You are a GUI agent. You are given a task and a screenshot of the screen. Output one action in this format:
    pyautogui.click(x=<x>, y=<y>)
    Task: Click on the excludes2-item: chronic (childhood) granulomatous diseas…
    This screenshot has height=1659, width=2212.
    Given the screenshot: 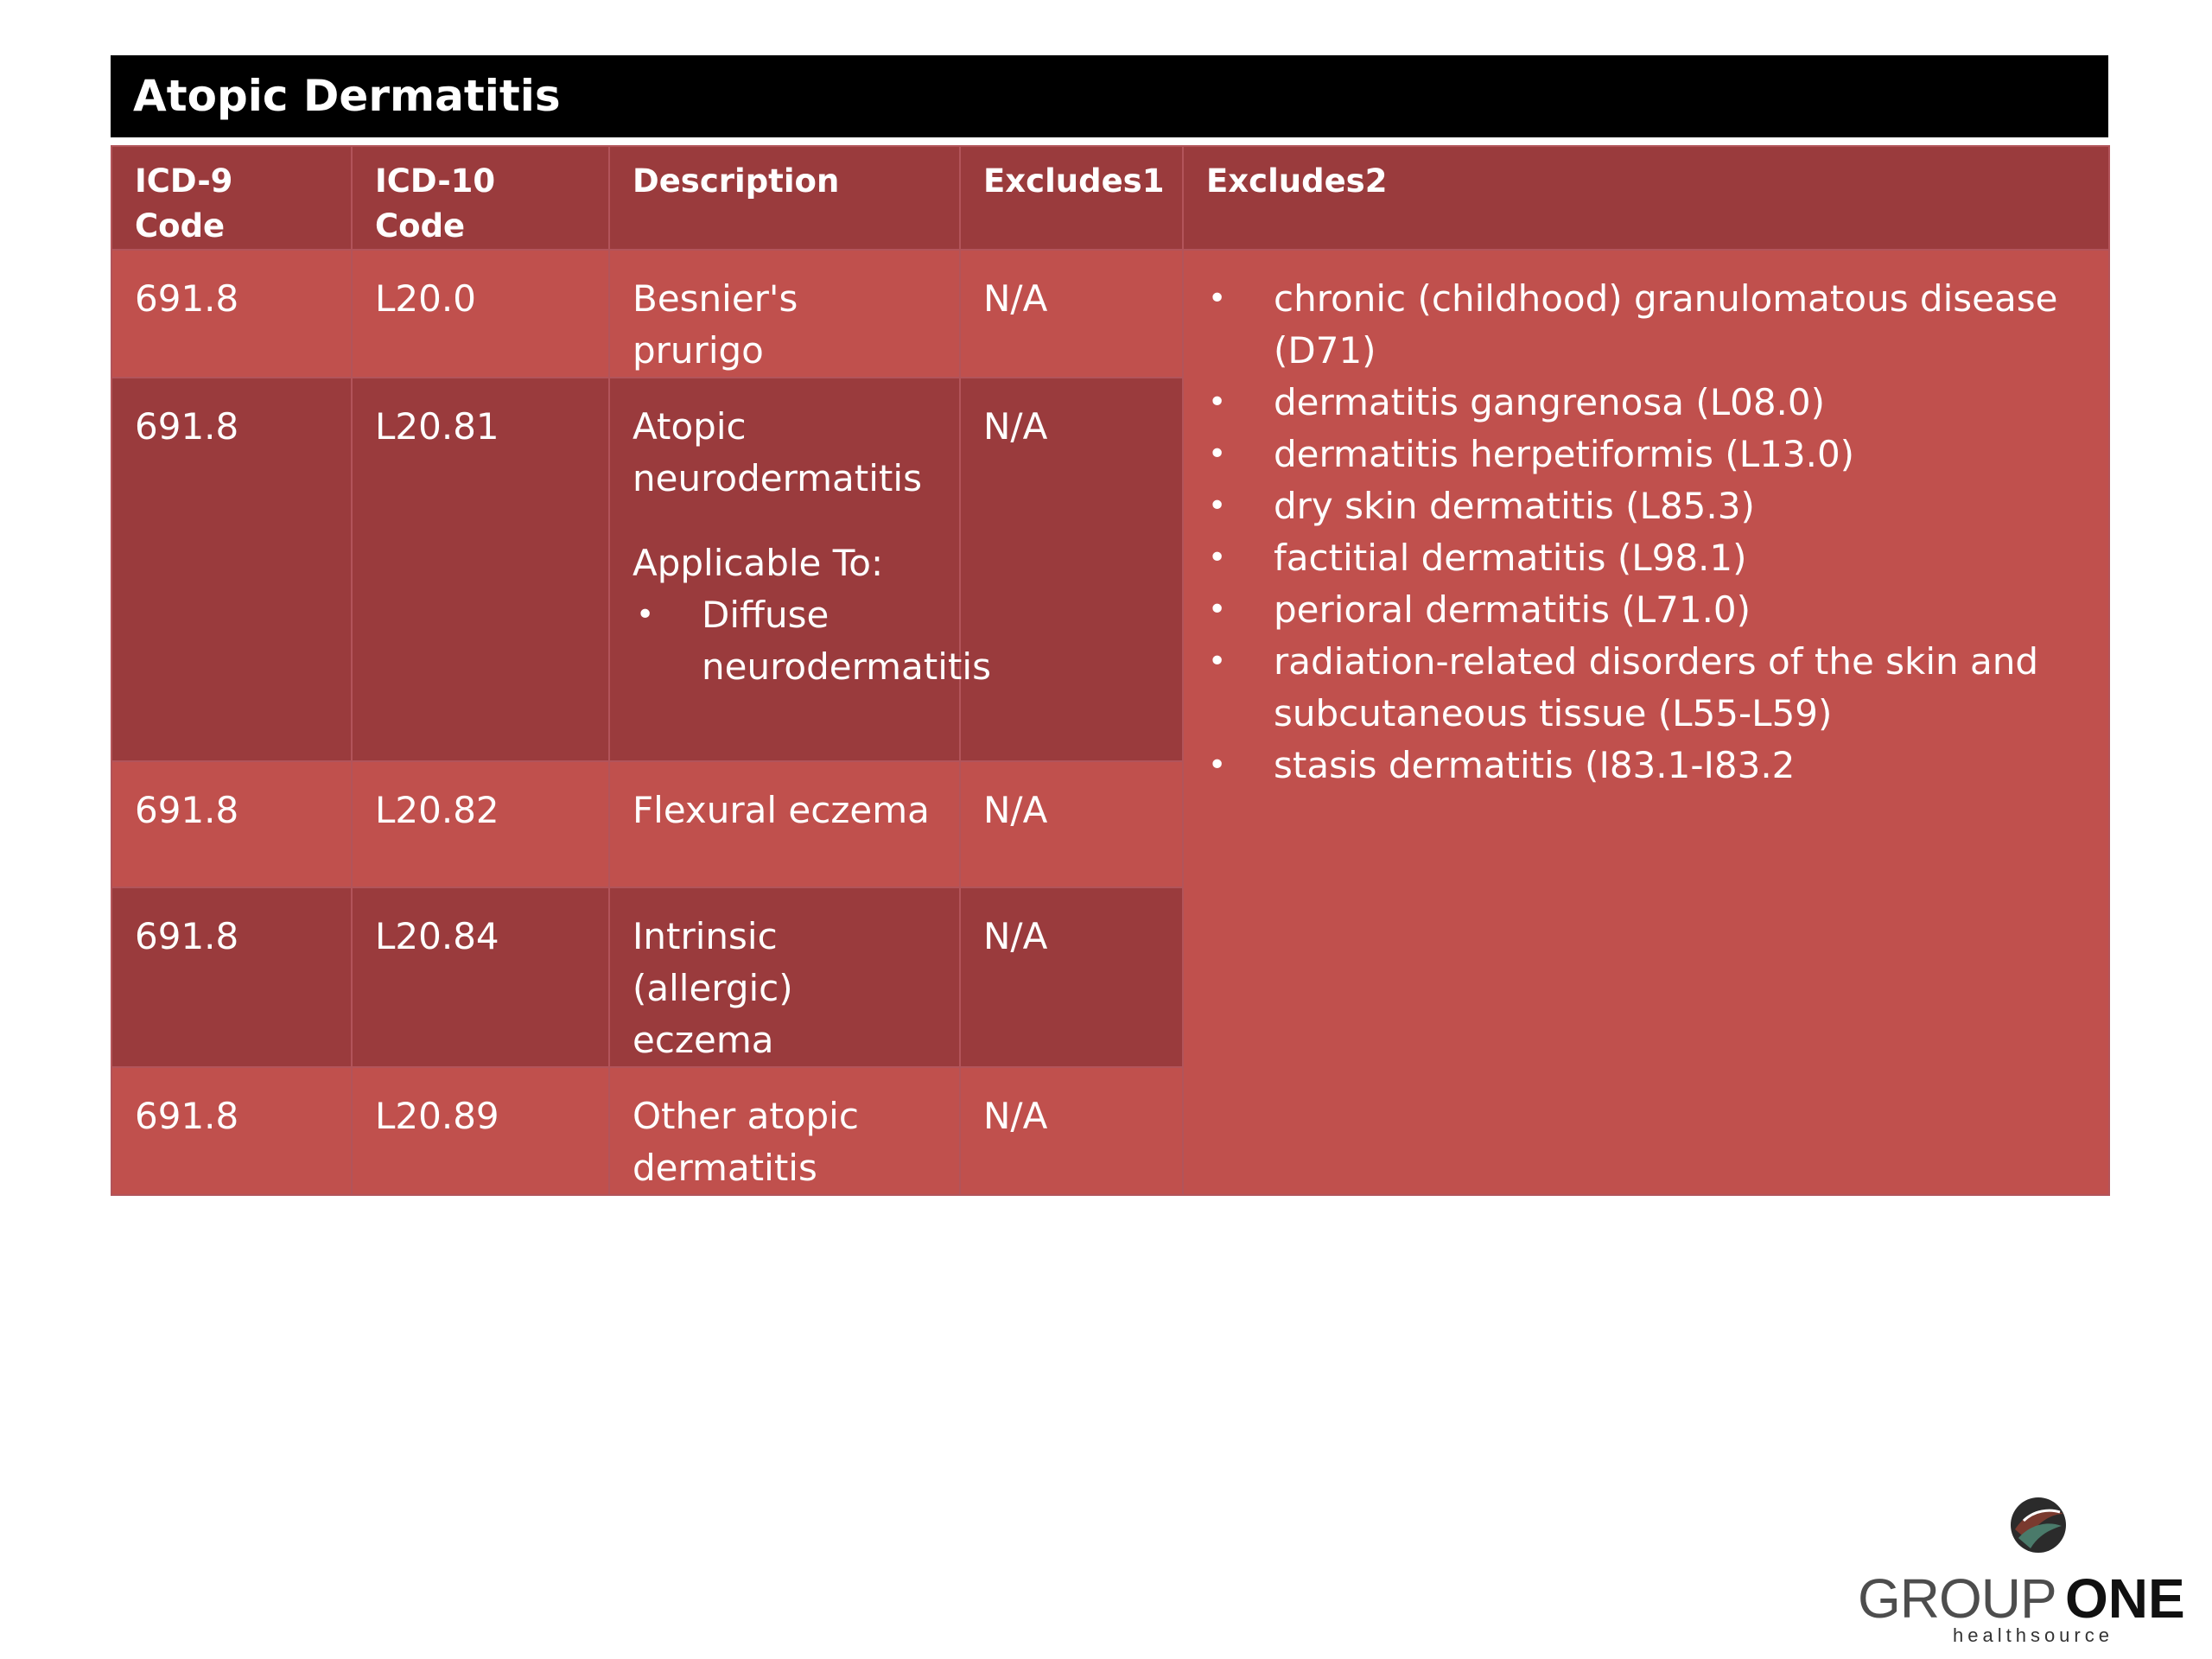 What is the action you would take?
    pyautogui.click(x=1646, y=325)
    